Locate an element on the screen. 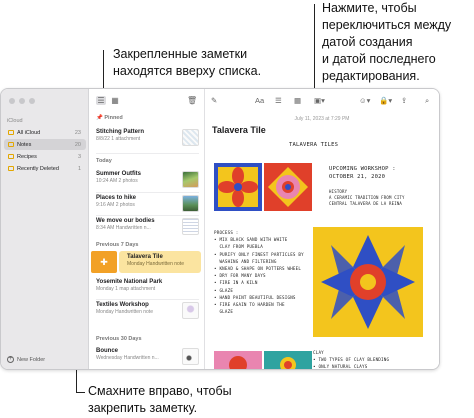 This screenshot has width=474, height=418. handwritten-title: TALAVERA TILES is located at coordinates (314, 145).